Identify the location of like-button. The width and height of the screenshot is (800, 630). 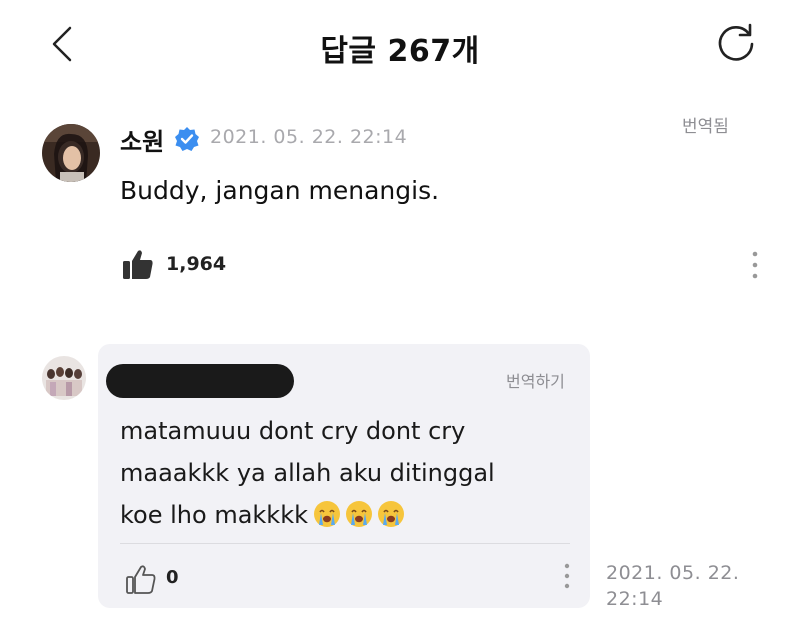
(138, 265).